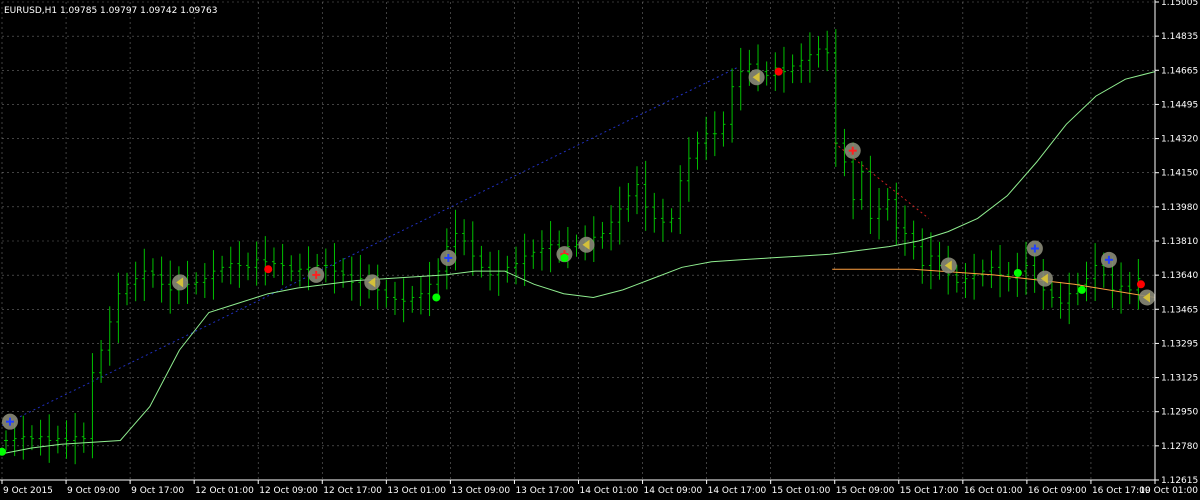 This screenshot has height=500, width=1200. I want to click on x-tick-label: 14 Oct 09:00, so click(673, 491).